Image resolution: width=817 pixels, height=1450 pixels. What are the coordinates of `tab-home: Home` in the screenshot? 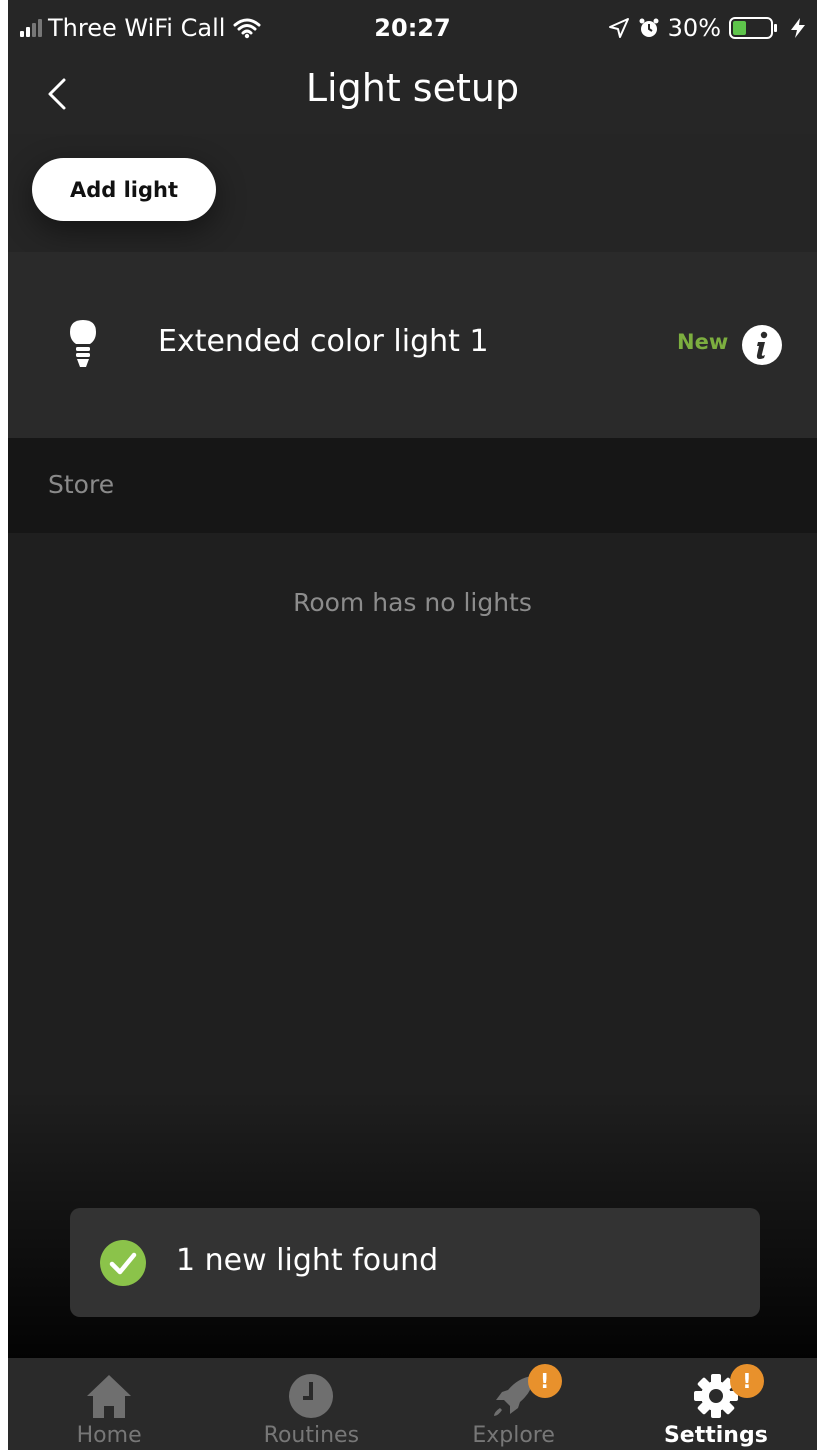 It's located at (109, 1404).